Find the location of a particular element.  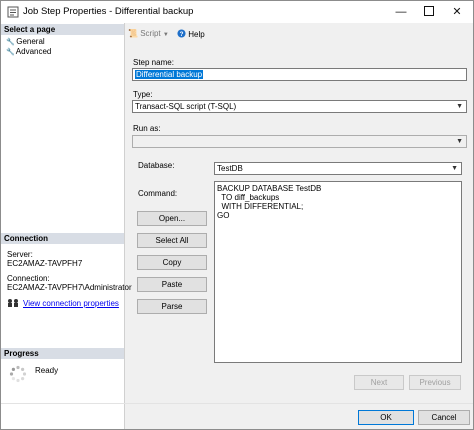

help-button: ? Help is located at coordinates (191, 34).